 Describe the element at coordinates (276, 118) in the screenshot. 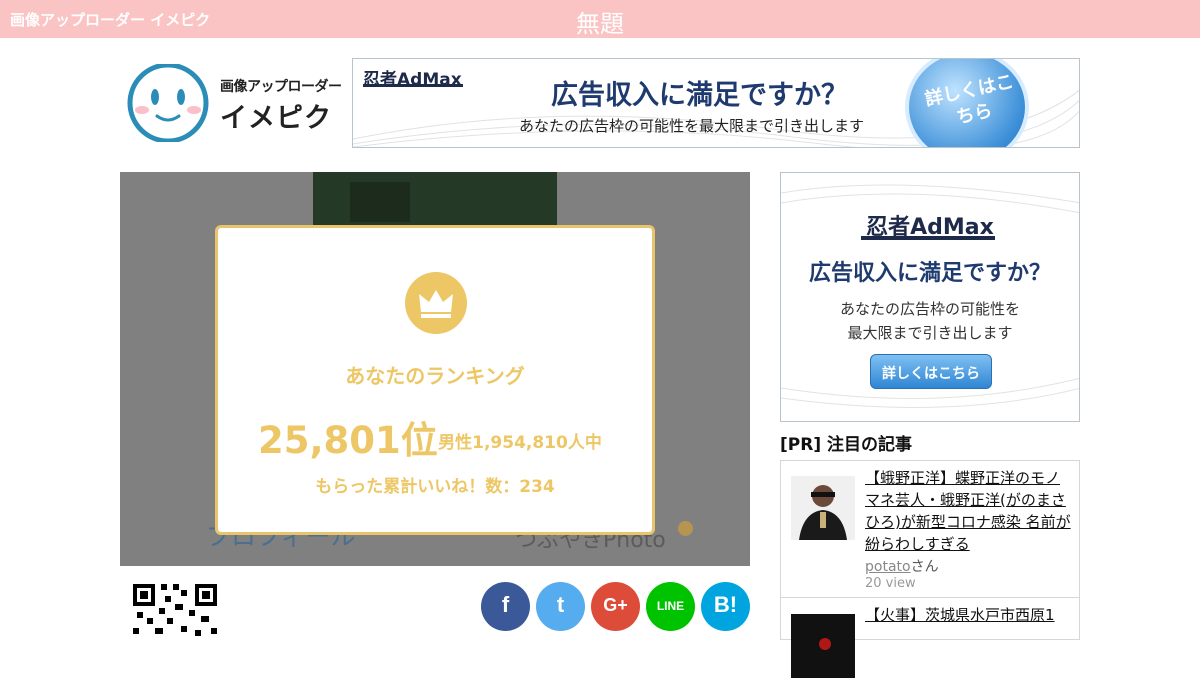

I see `logo-title: イメピク` at that location.